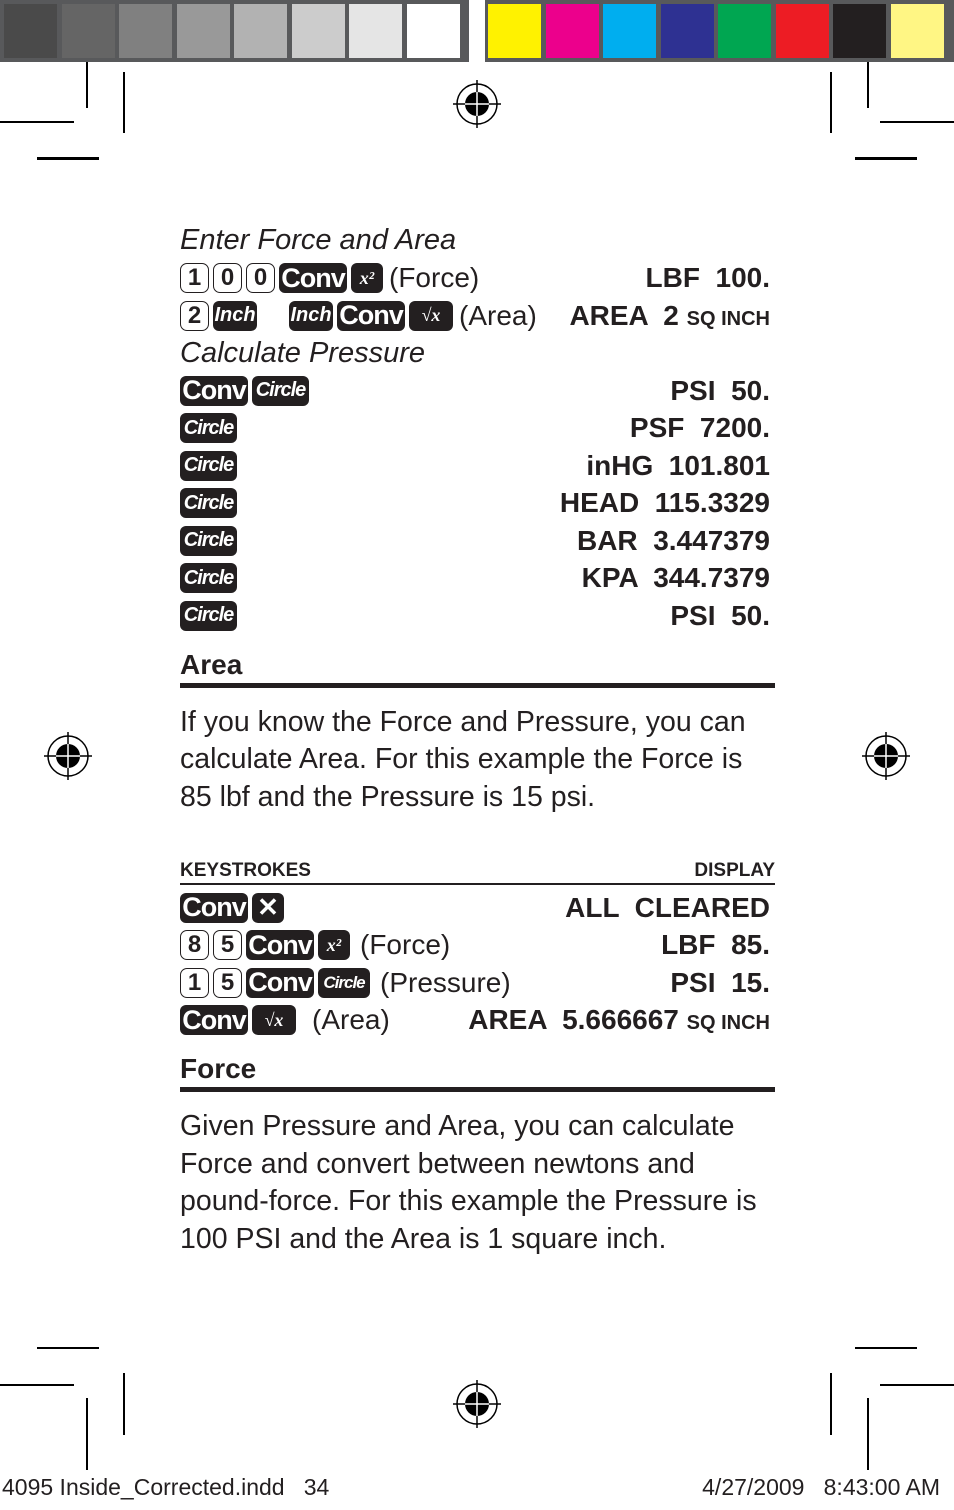 The height and width of the screenshot is (1510, 954). Describe the element at coordinates (318, 240) in the screenshot. I see `enter-force-area-heading: Enter Force and Area` at that location.